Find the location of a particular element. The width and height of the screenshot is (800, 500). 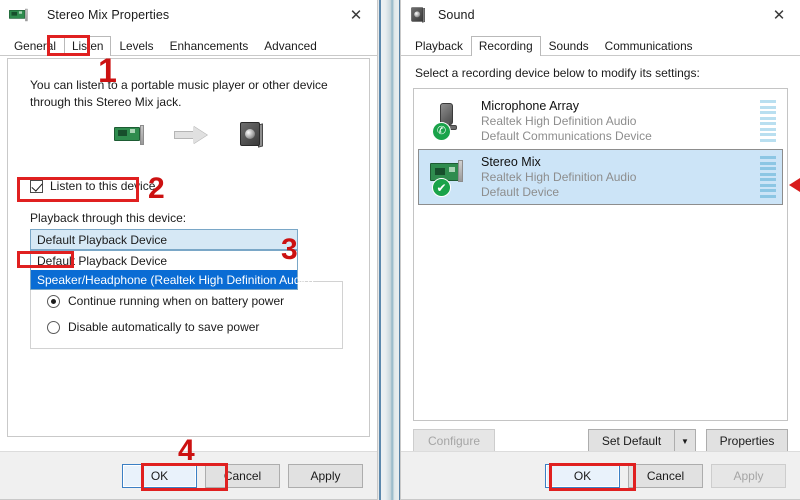

annotation-number-1: 1 is located at coordinates (107, 71).